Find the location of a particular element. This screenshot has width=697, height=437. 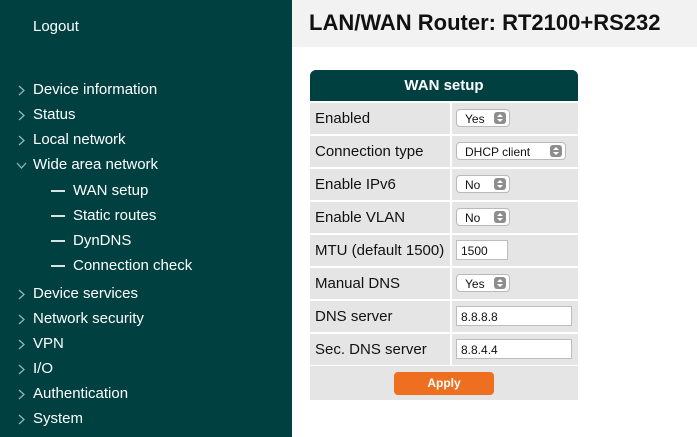

page-title: LAN/WAN Router: RT2100+RS232 is located at coordinates (485, 22).